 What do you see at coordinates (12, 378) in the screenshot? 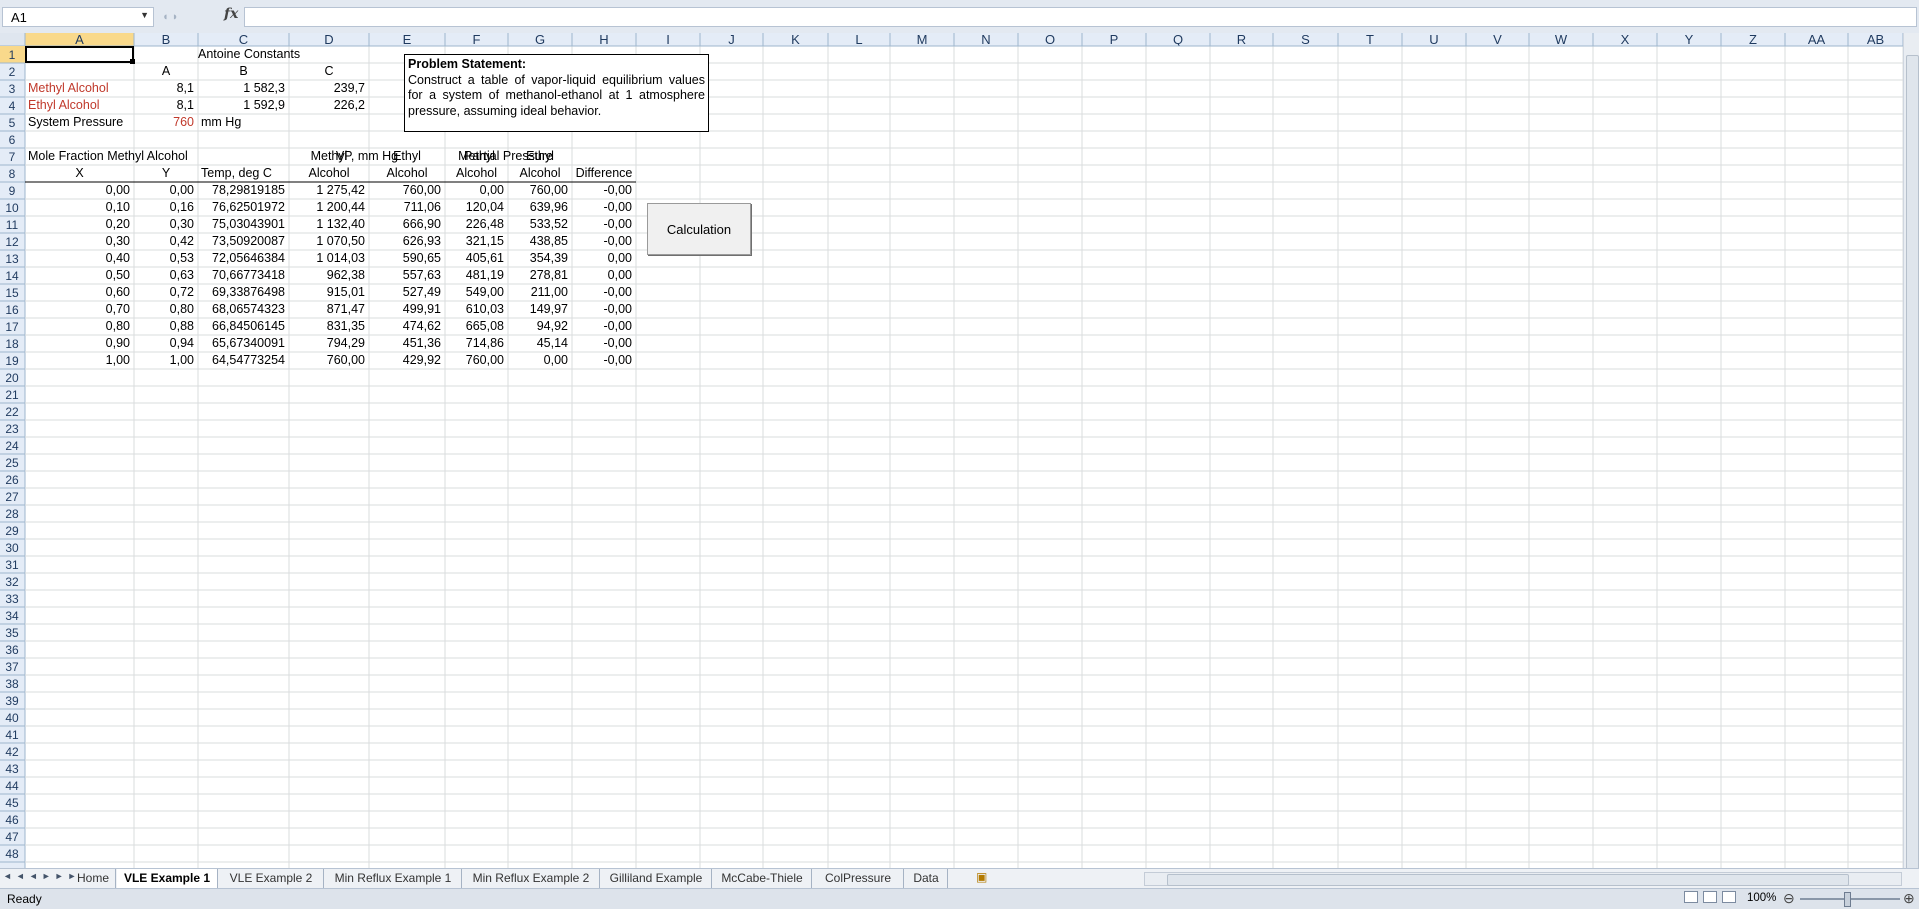
I see `row-header-20: 20` at bounding box center [12, 378].